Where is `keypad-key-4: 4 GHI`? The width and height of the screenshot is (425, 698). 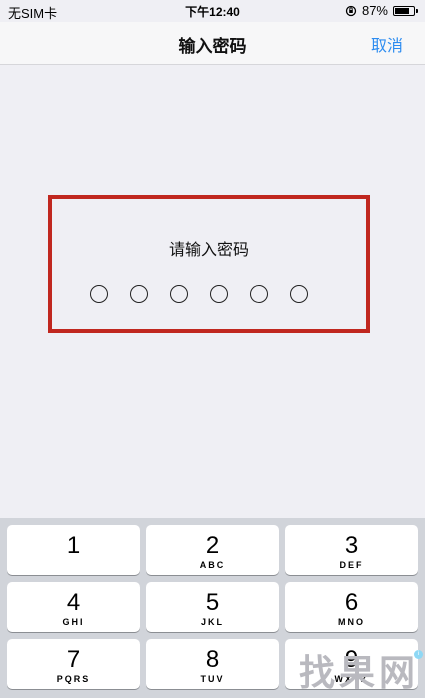
keypad-key-4: 4 GHI is located at coordinates (73, 607).